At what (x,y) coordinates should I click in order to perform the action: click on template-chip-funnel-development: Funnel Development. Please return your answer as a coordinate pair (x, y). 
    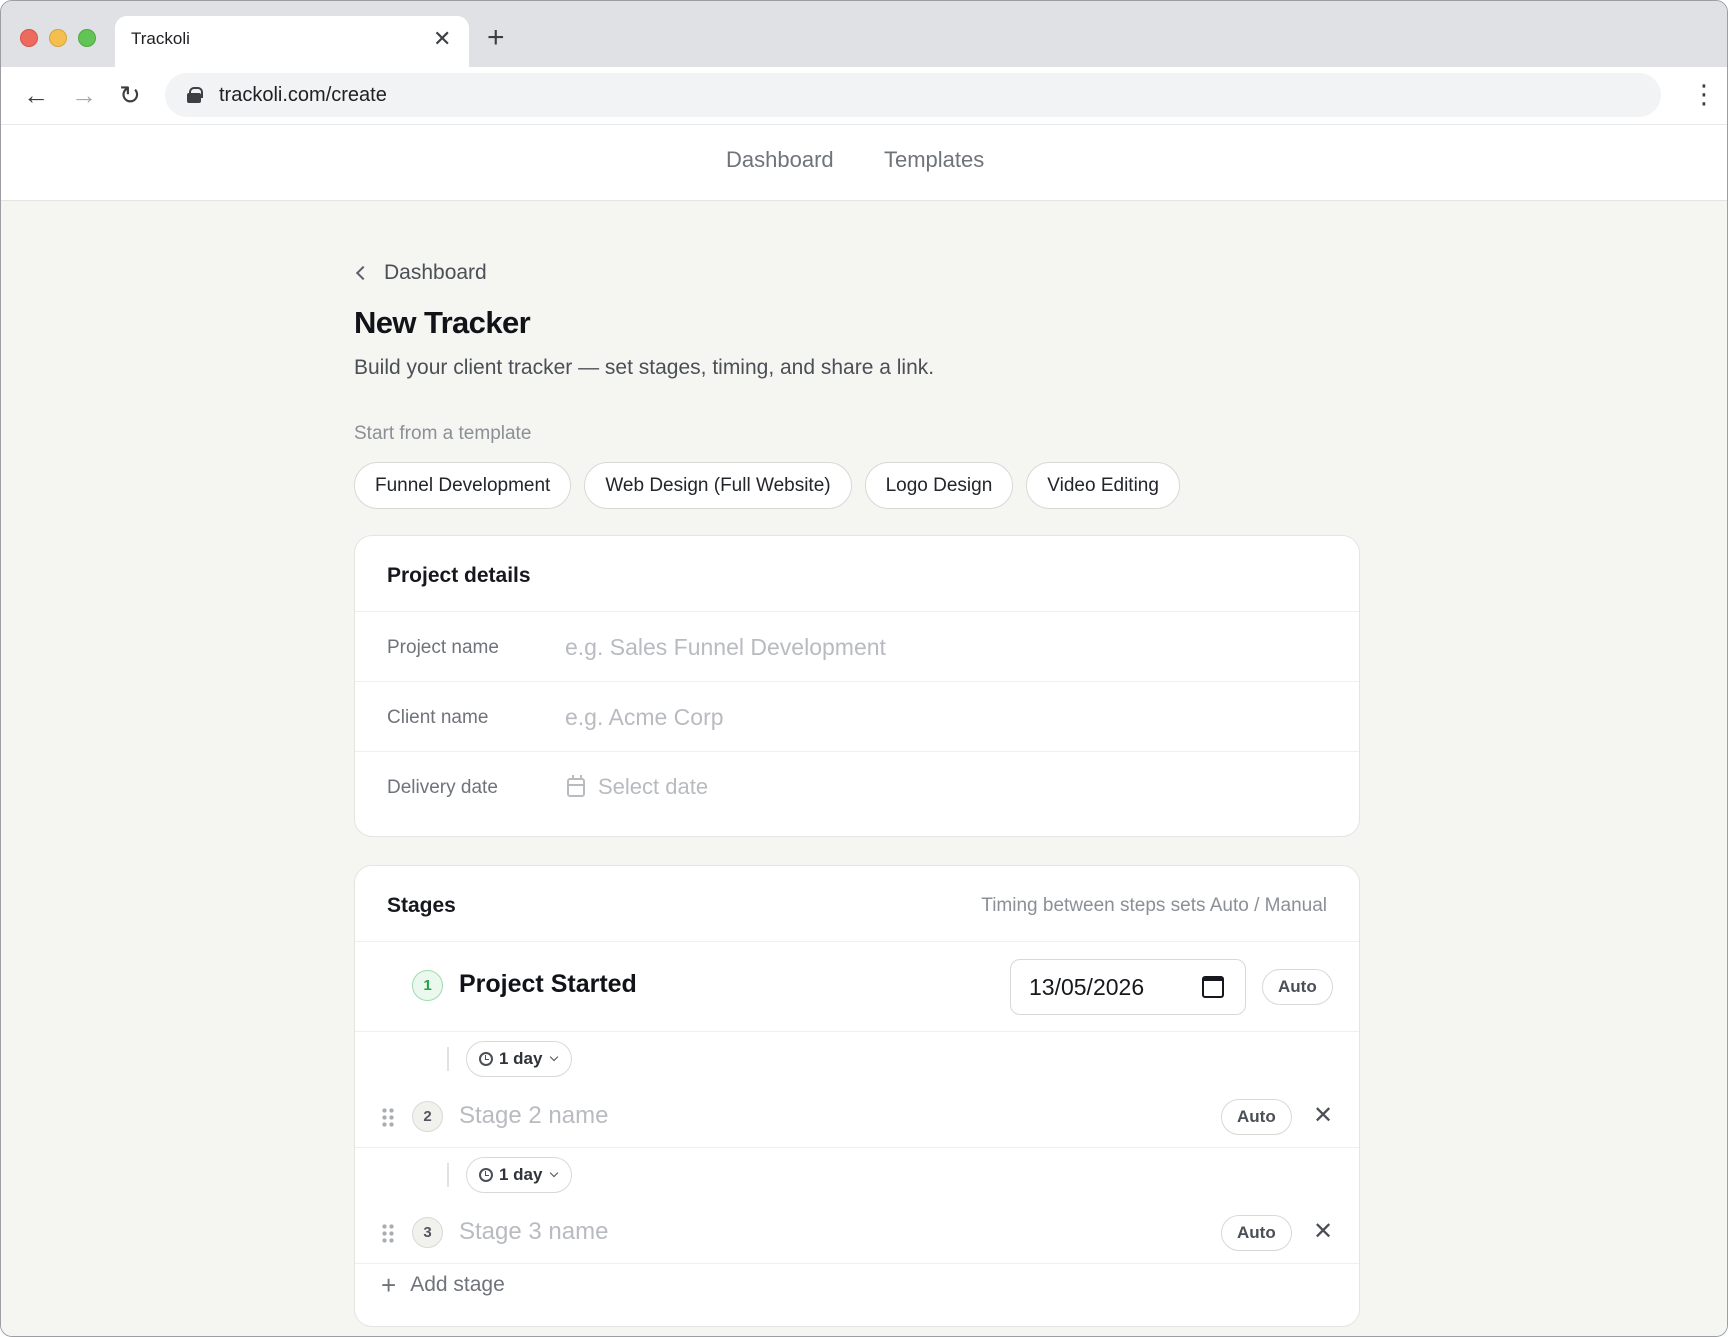
    Looking at the image, I should click on (463, 485).